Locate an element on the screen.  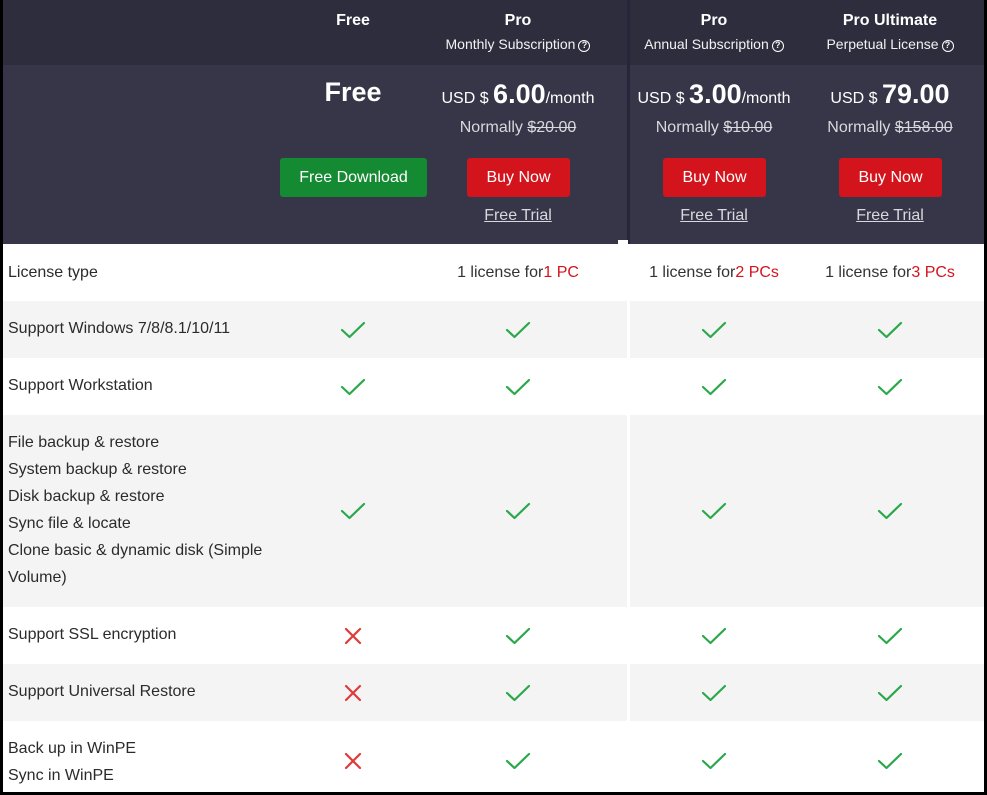
feature-label-line: Support Universal Restore is located at coordinates (102, 691).